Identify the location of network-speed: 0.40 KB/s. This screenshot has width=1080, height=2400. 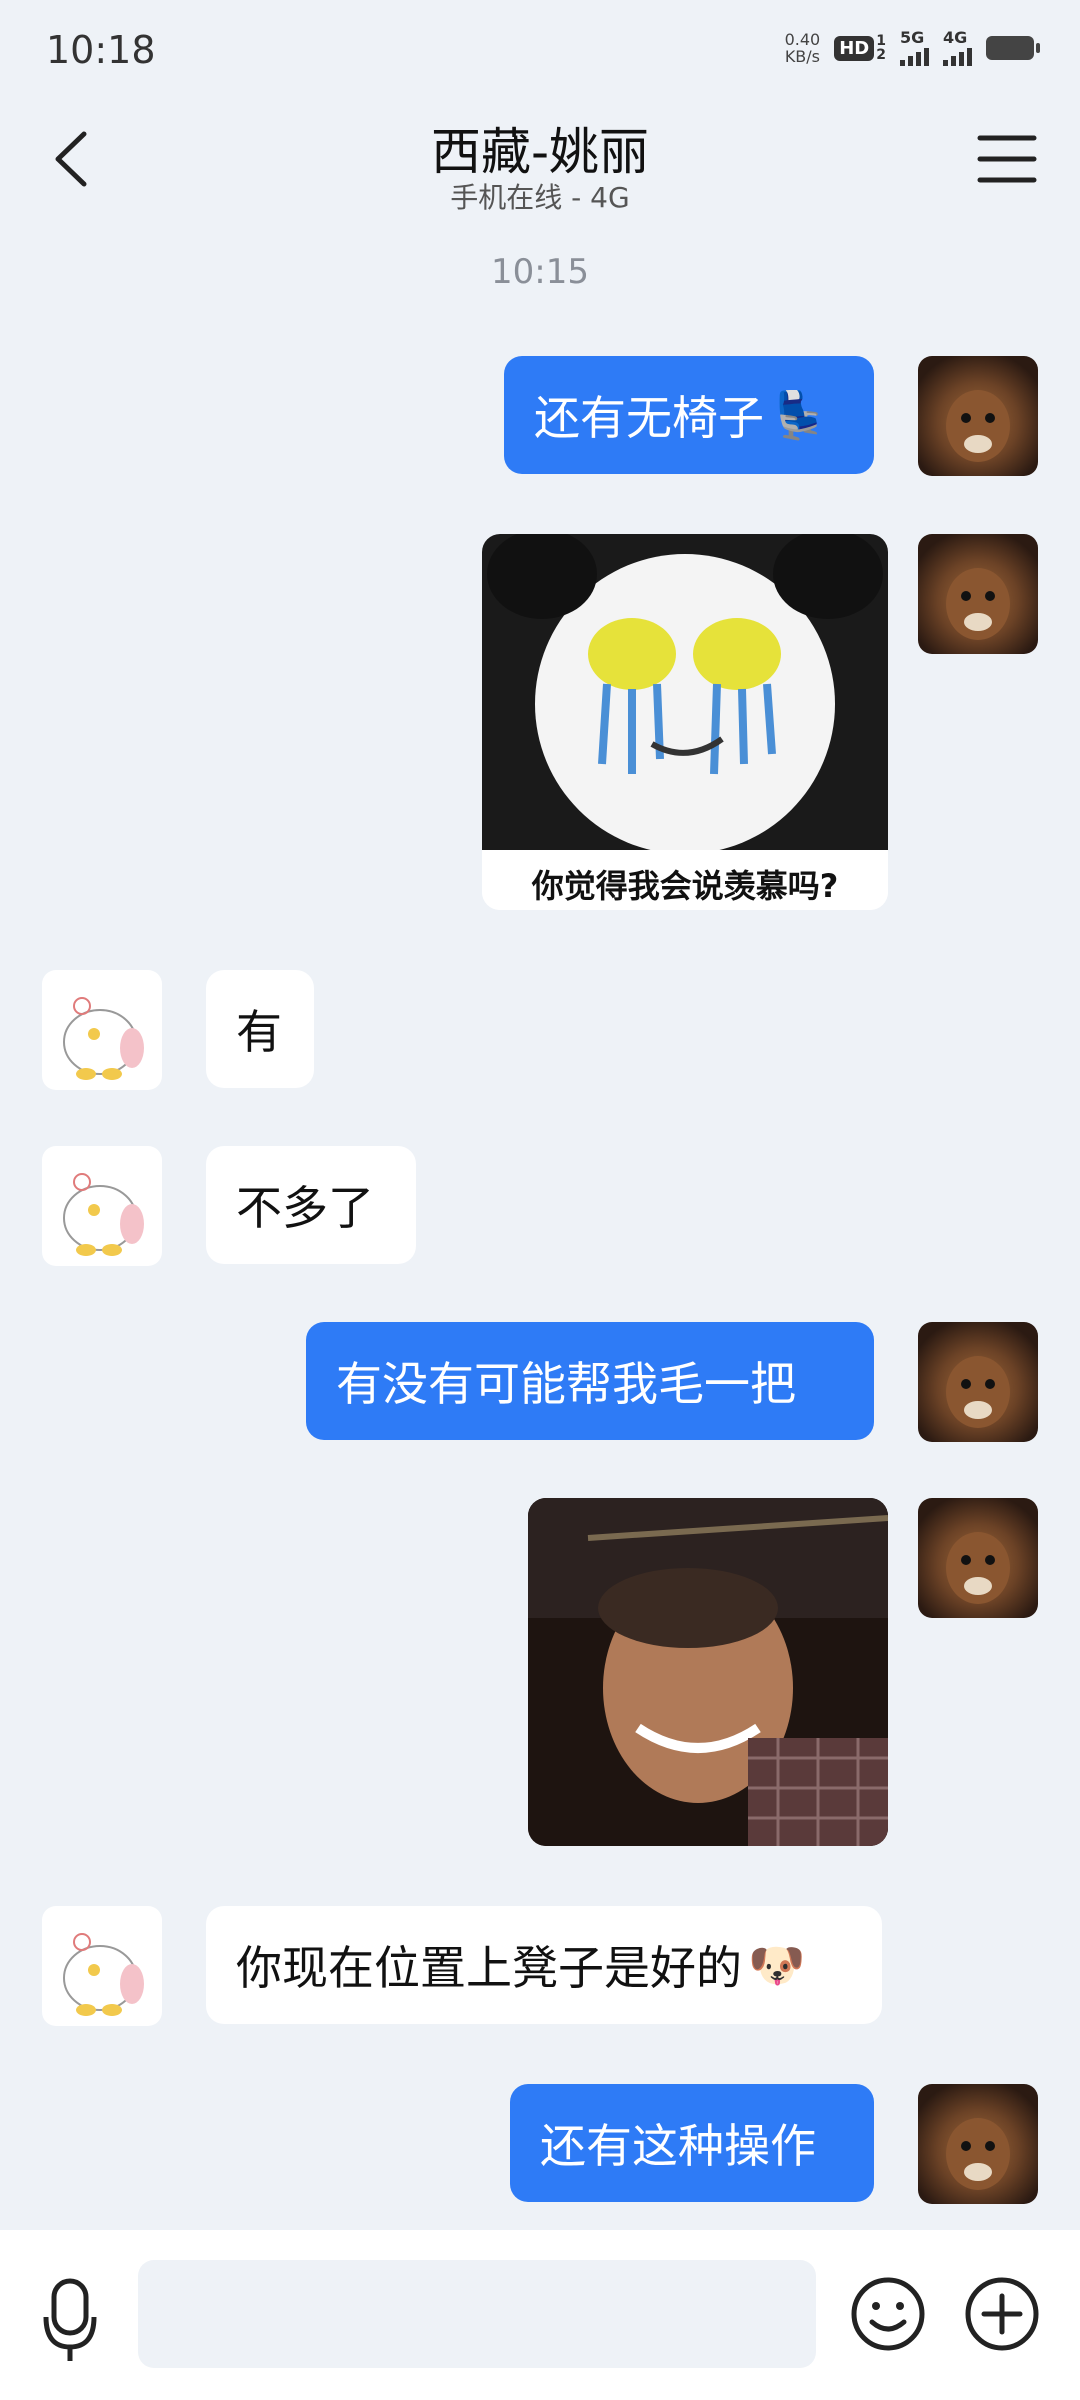
(802, 48).